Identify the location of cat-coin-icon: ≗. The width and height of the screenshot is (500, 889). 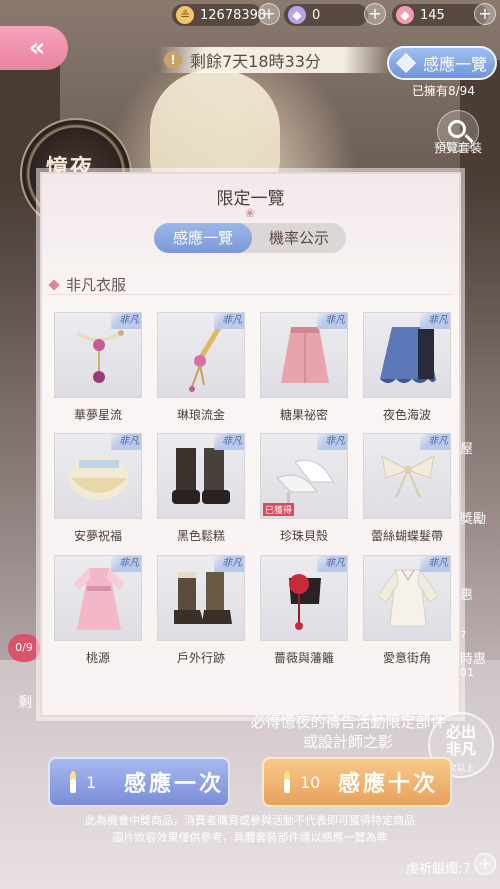
(185, 15).